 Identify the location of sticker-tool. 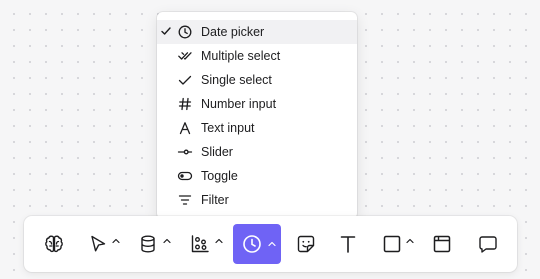
(306, 244).